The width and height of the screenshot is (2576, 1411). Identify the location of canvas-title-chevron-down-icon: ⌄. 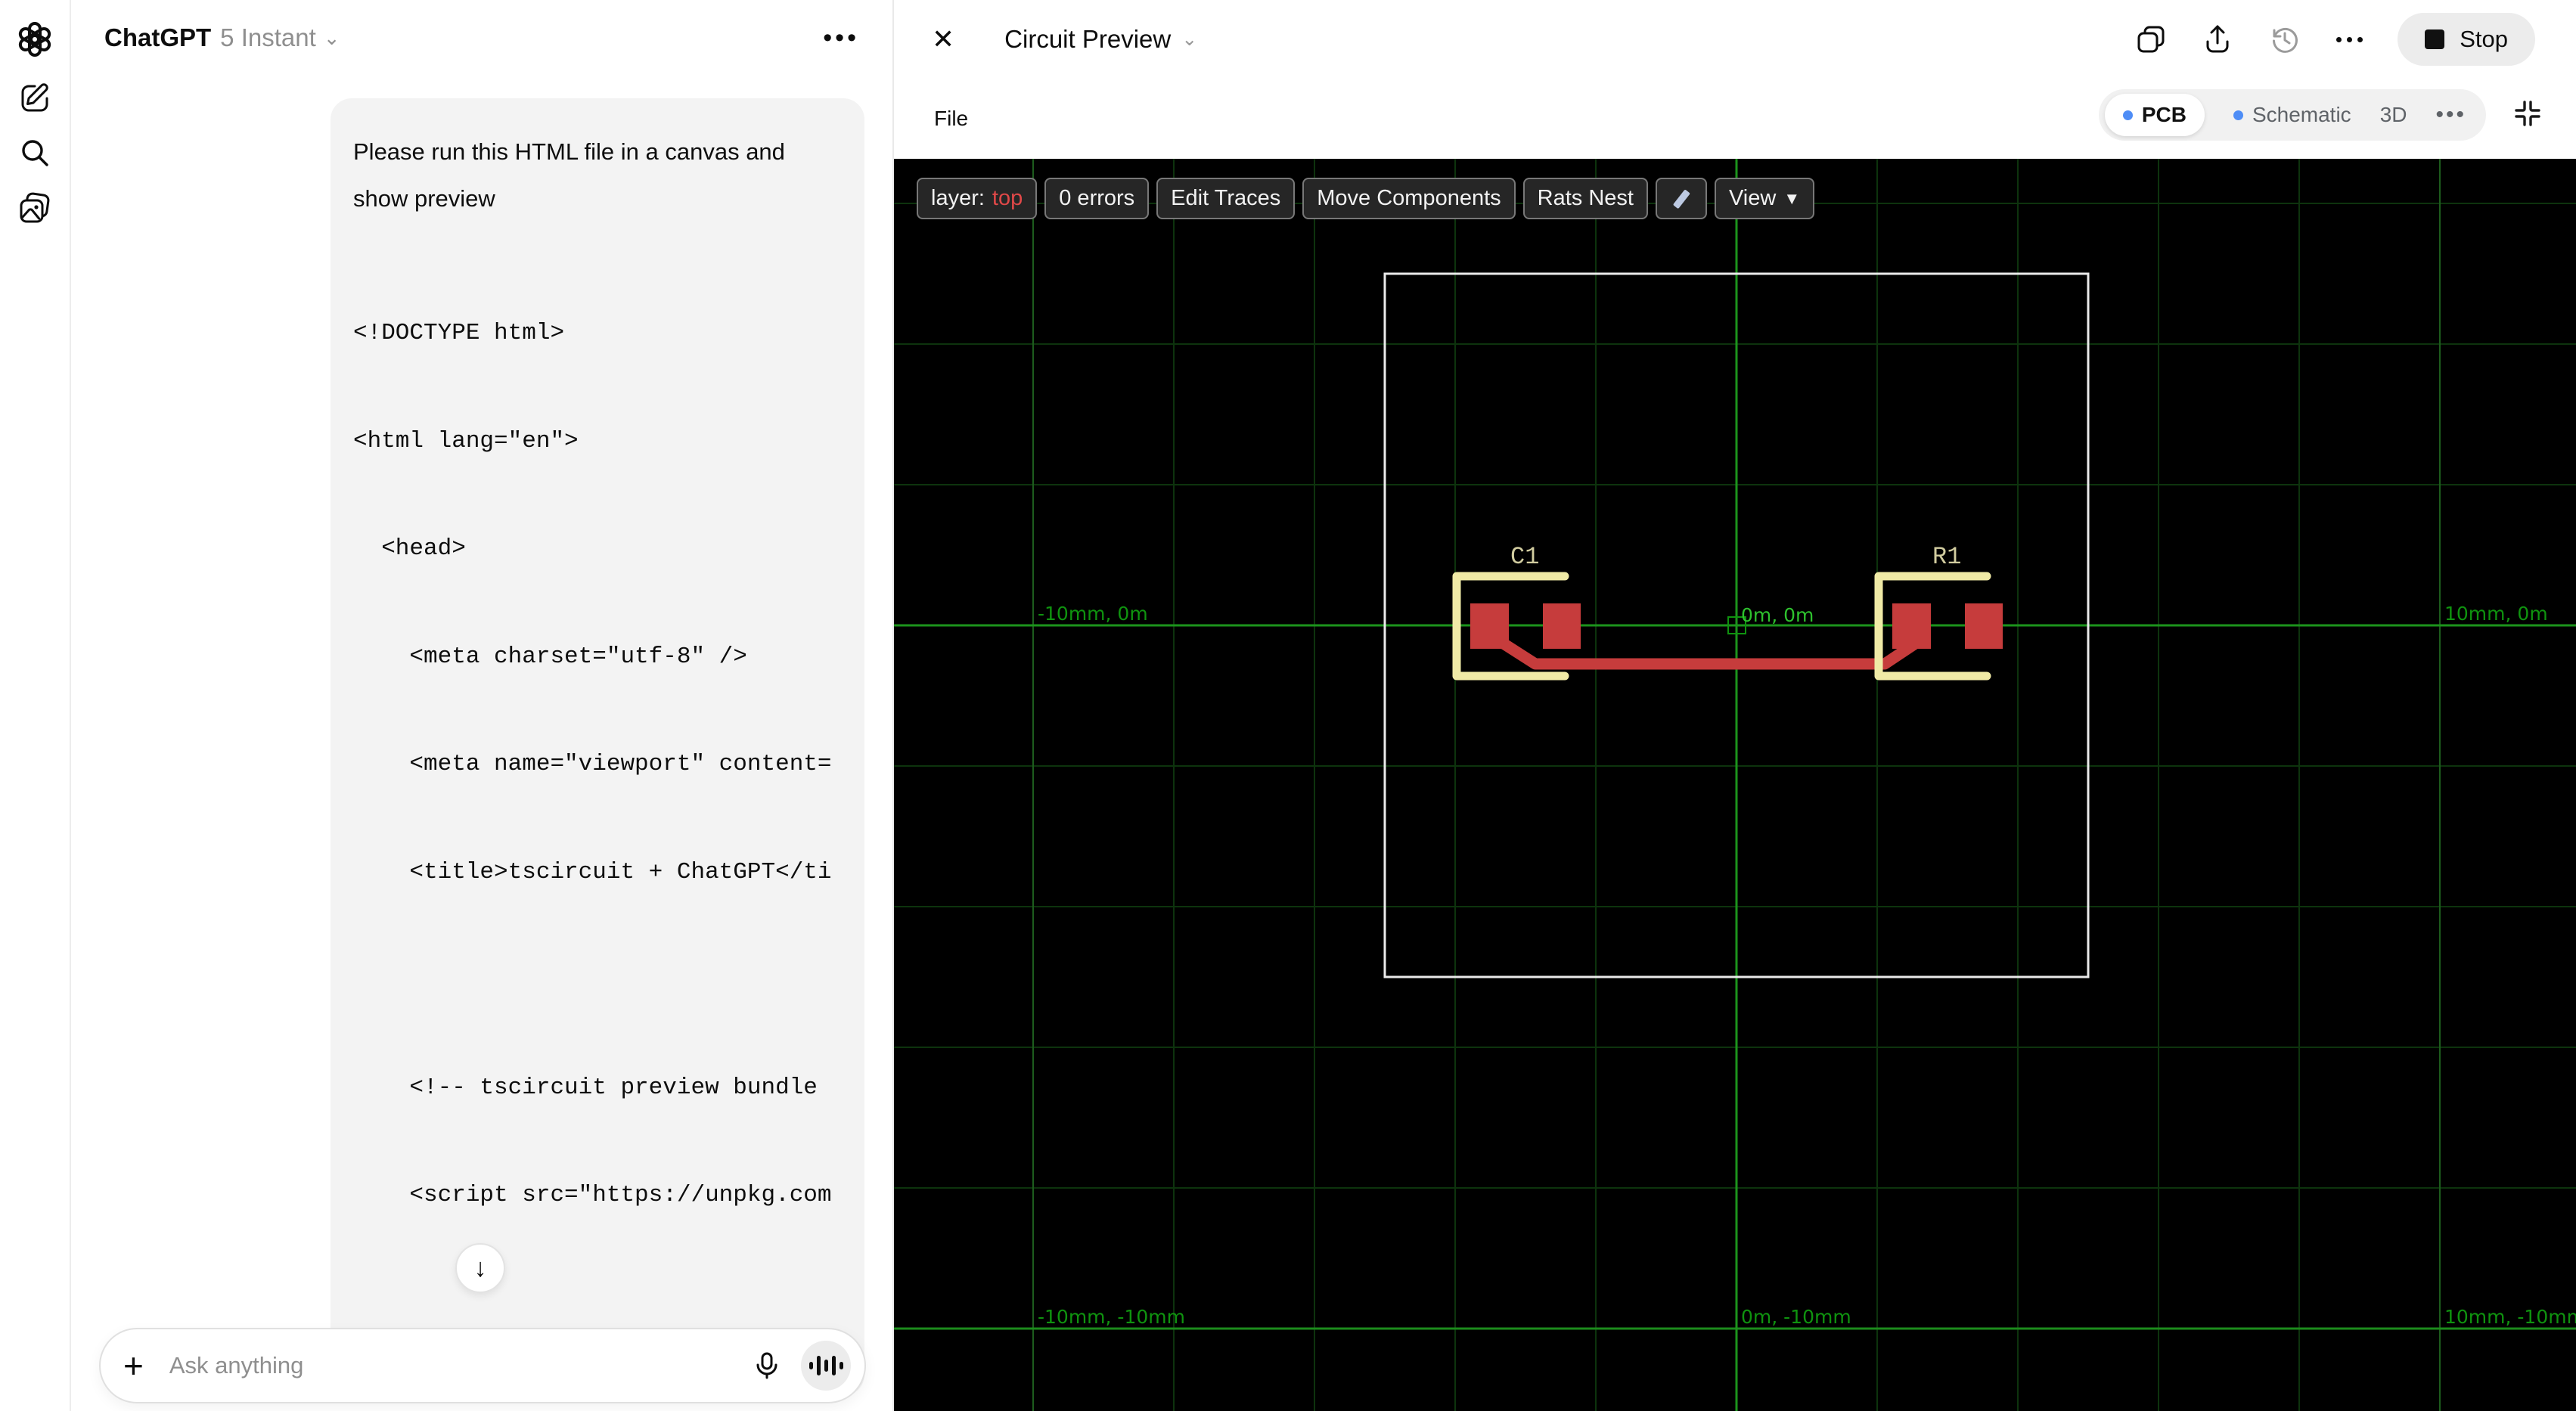
(1189, 39).